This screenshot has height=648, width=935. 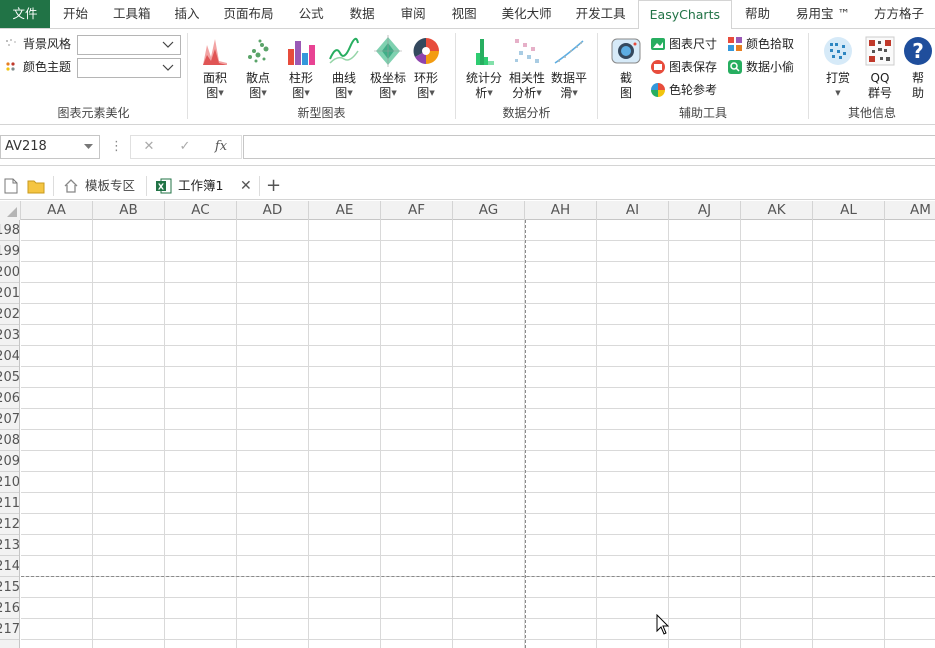 I want to click on chevron-down-icon, so click(x=168, y=44).